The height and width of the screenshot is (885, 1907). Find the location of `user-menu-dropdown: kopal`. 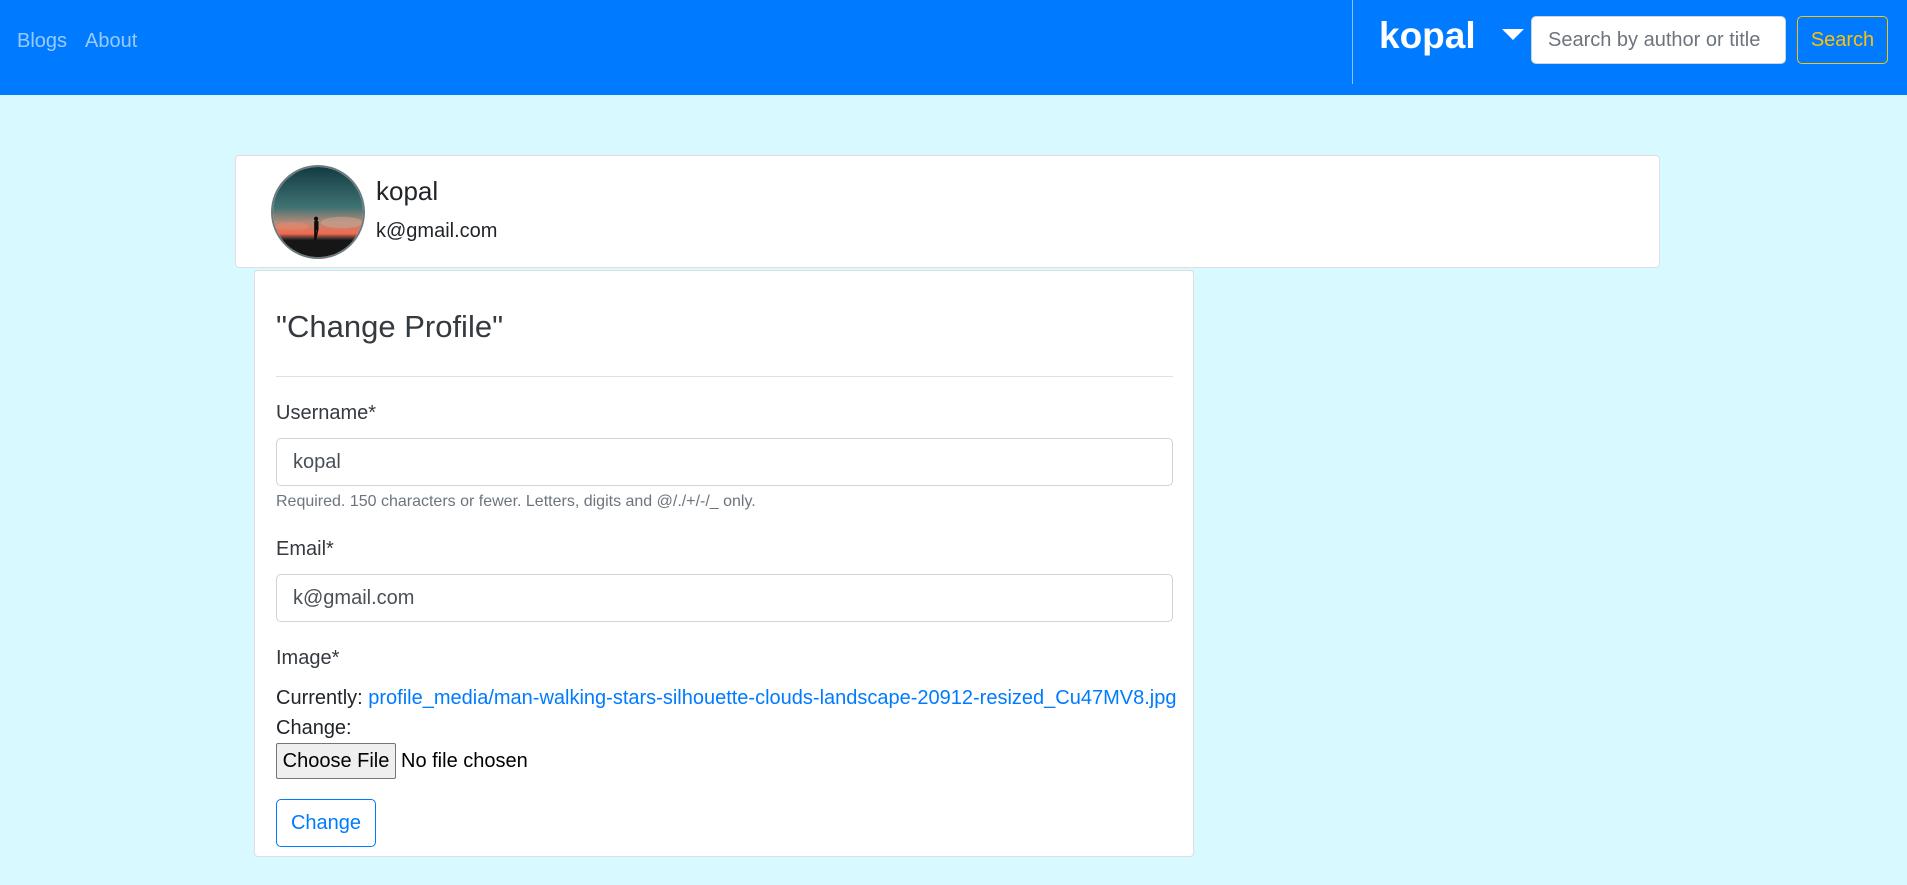

user-menu-dropdown: kopal is located at coordinates (1451, 36).